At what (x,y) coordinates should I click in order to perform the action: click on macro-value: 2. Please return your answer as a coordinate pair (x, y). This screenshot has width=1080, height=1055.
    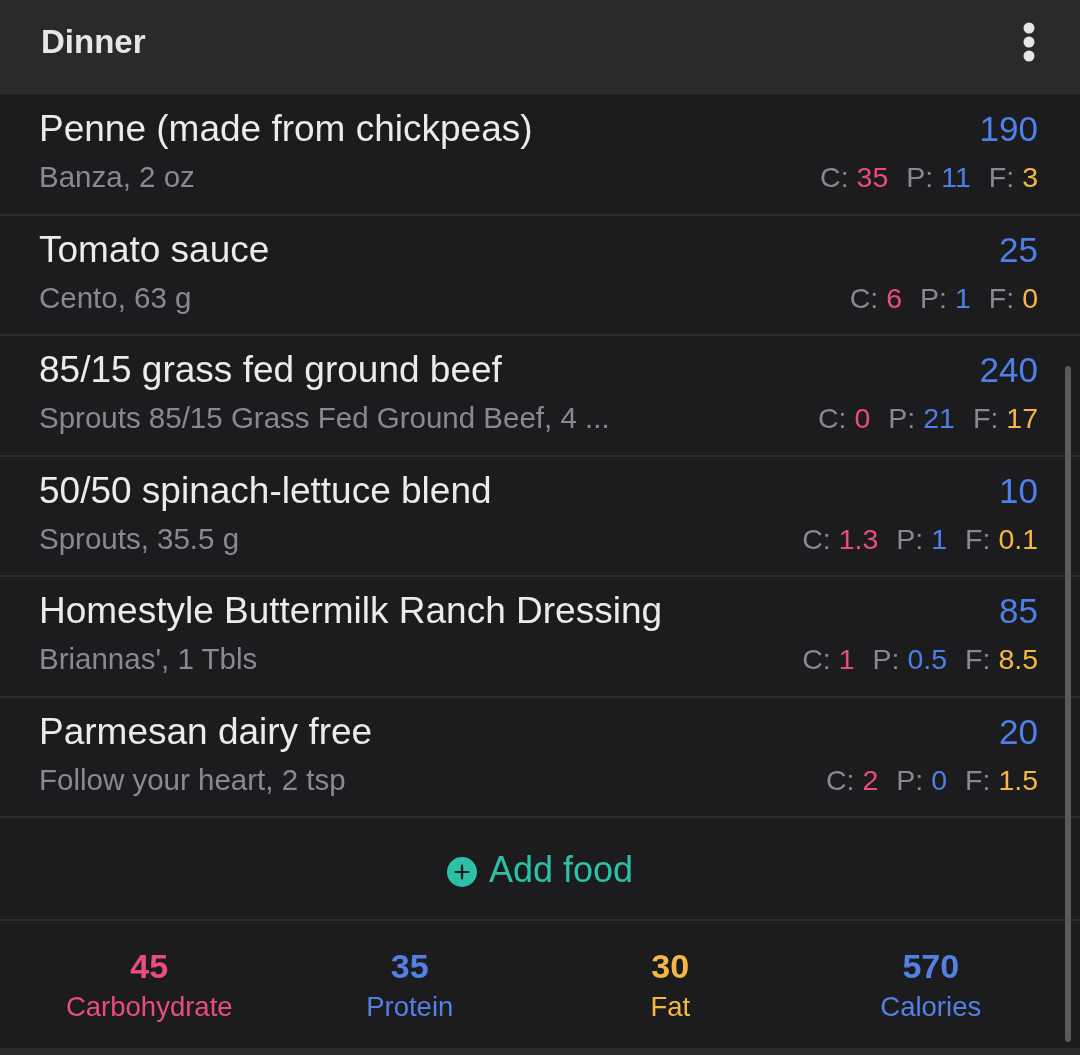
    Looking at the image, I should click on (870, 780).